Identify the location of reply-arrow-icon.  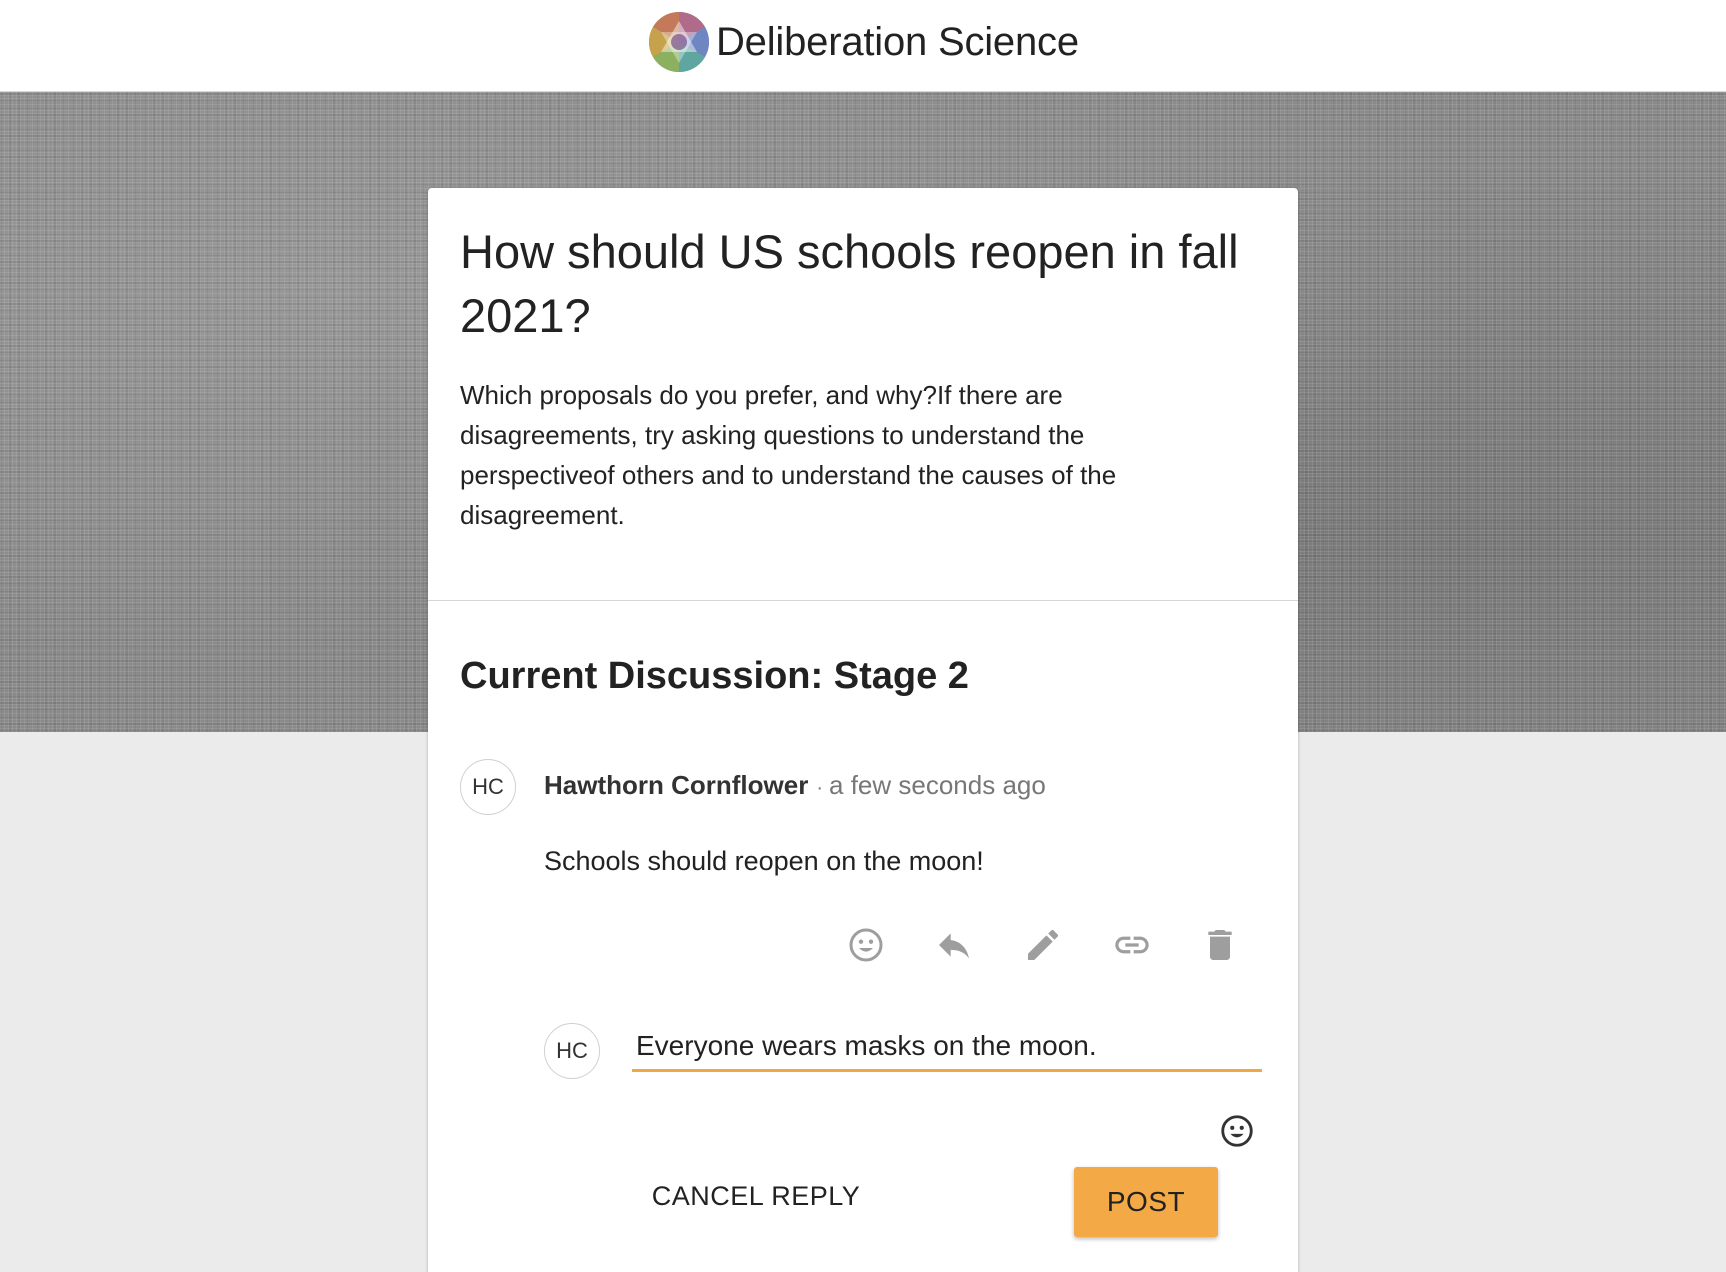
(954, 946).